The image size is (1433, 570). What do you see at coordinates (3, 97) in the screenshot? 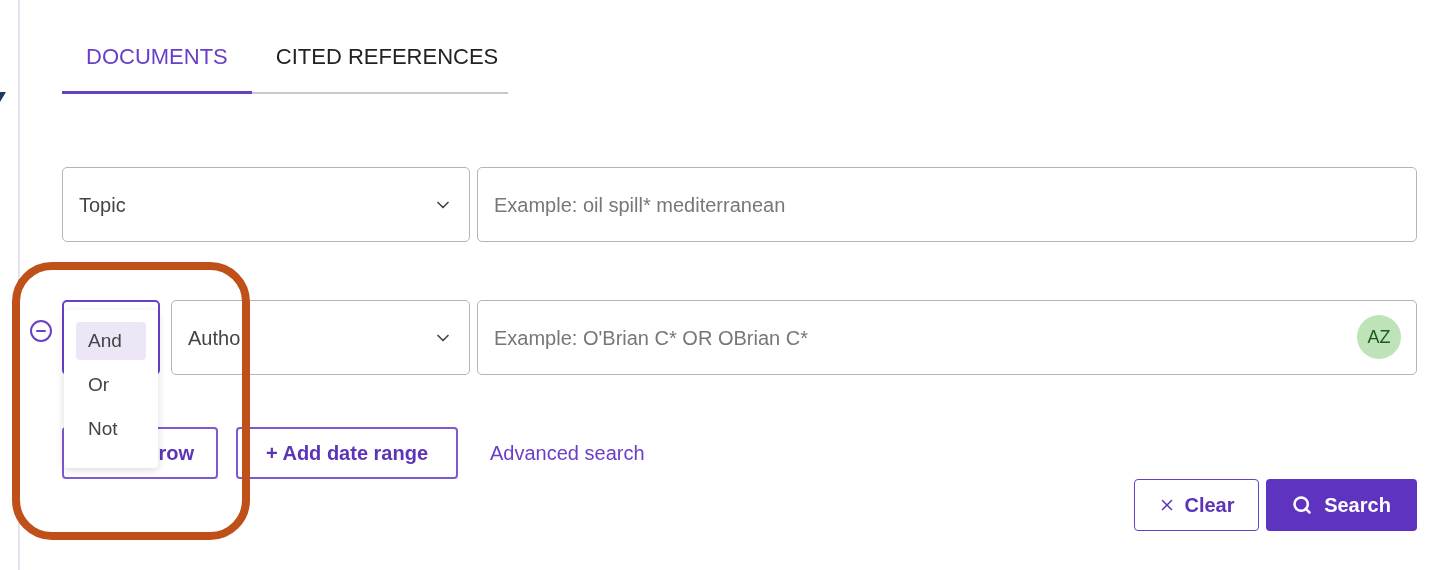
I see `triangle-icon` at bounding box center [3, 97].